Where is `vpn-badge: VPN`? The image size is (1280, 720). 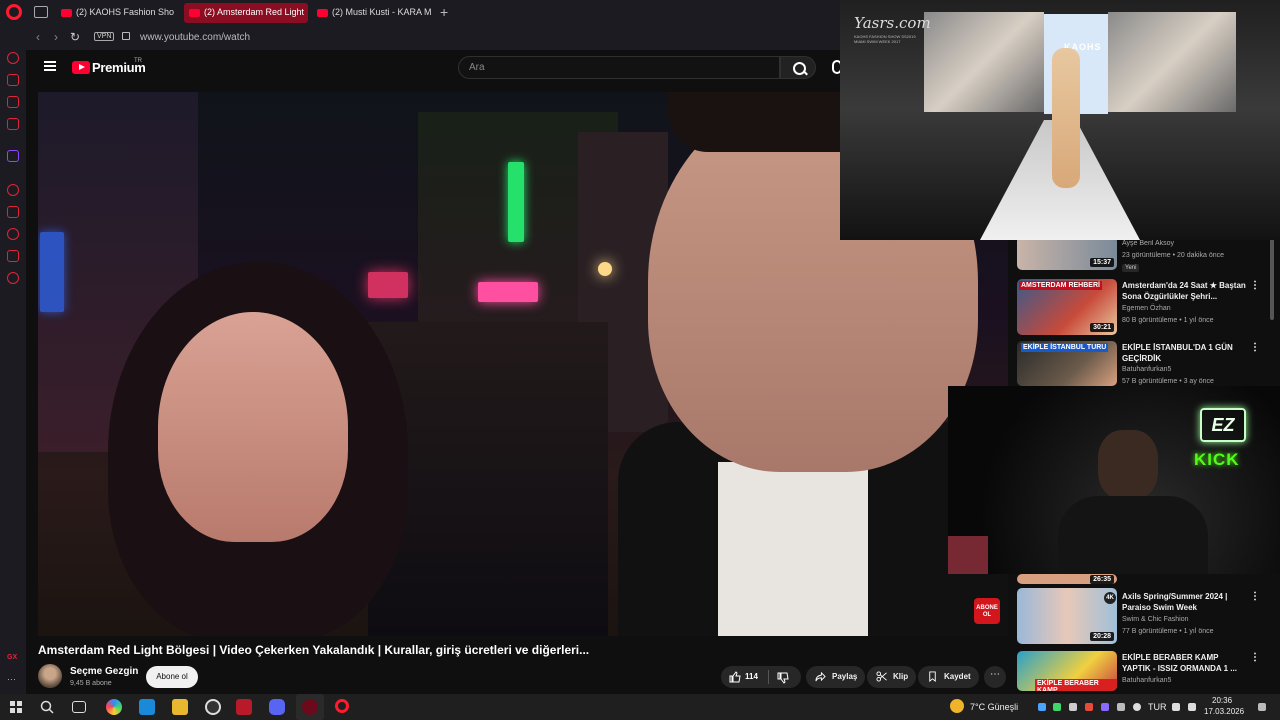 vpn-badge: VPN is located at coordinates (104, 36).